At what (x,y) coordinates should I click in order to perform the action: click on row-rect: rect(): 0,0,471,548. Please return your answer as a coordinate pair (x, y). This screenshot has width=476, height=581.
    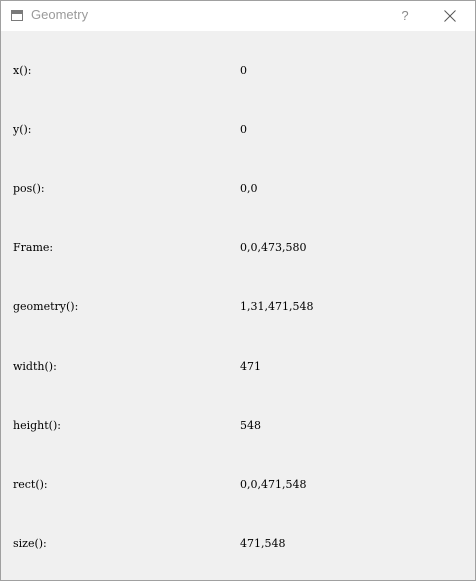
    Looking at the image, I should click on (238, 485).